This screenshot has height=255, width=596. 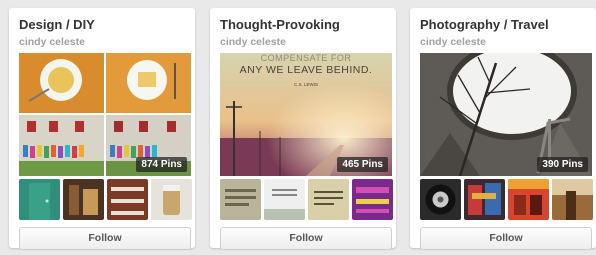 What do you see at coordinates (484, 24) in the screenshot?
I see `board-title: Photography / Travel` at bounding box center [484, 24].